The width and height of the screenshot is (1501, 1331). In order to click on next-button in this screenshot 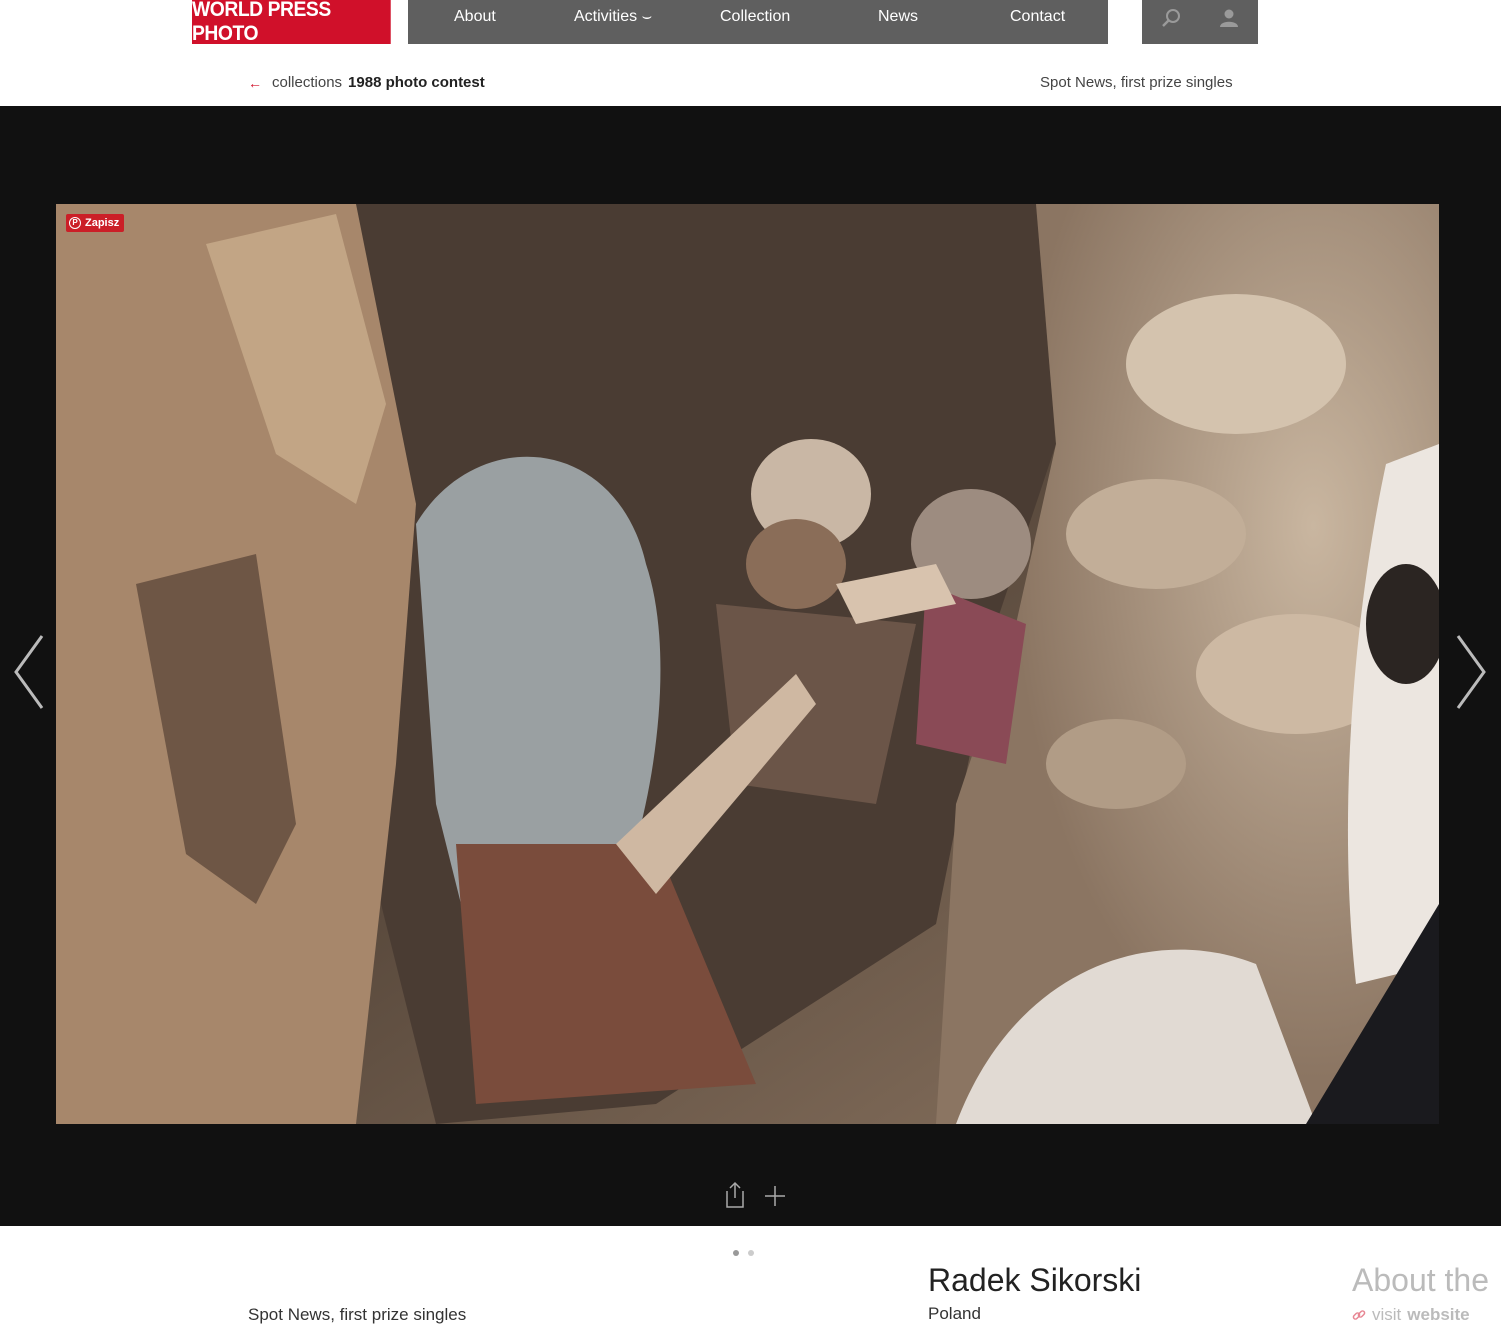, I will do `click(1470, 672)`.